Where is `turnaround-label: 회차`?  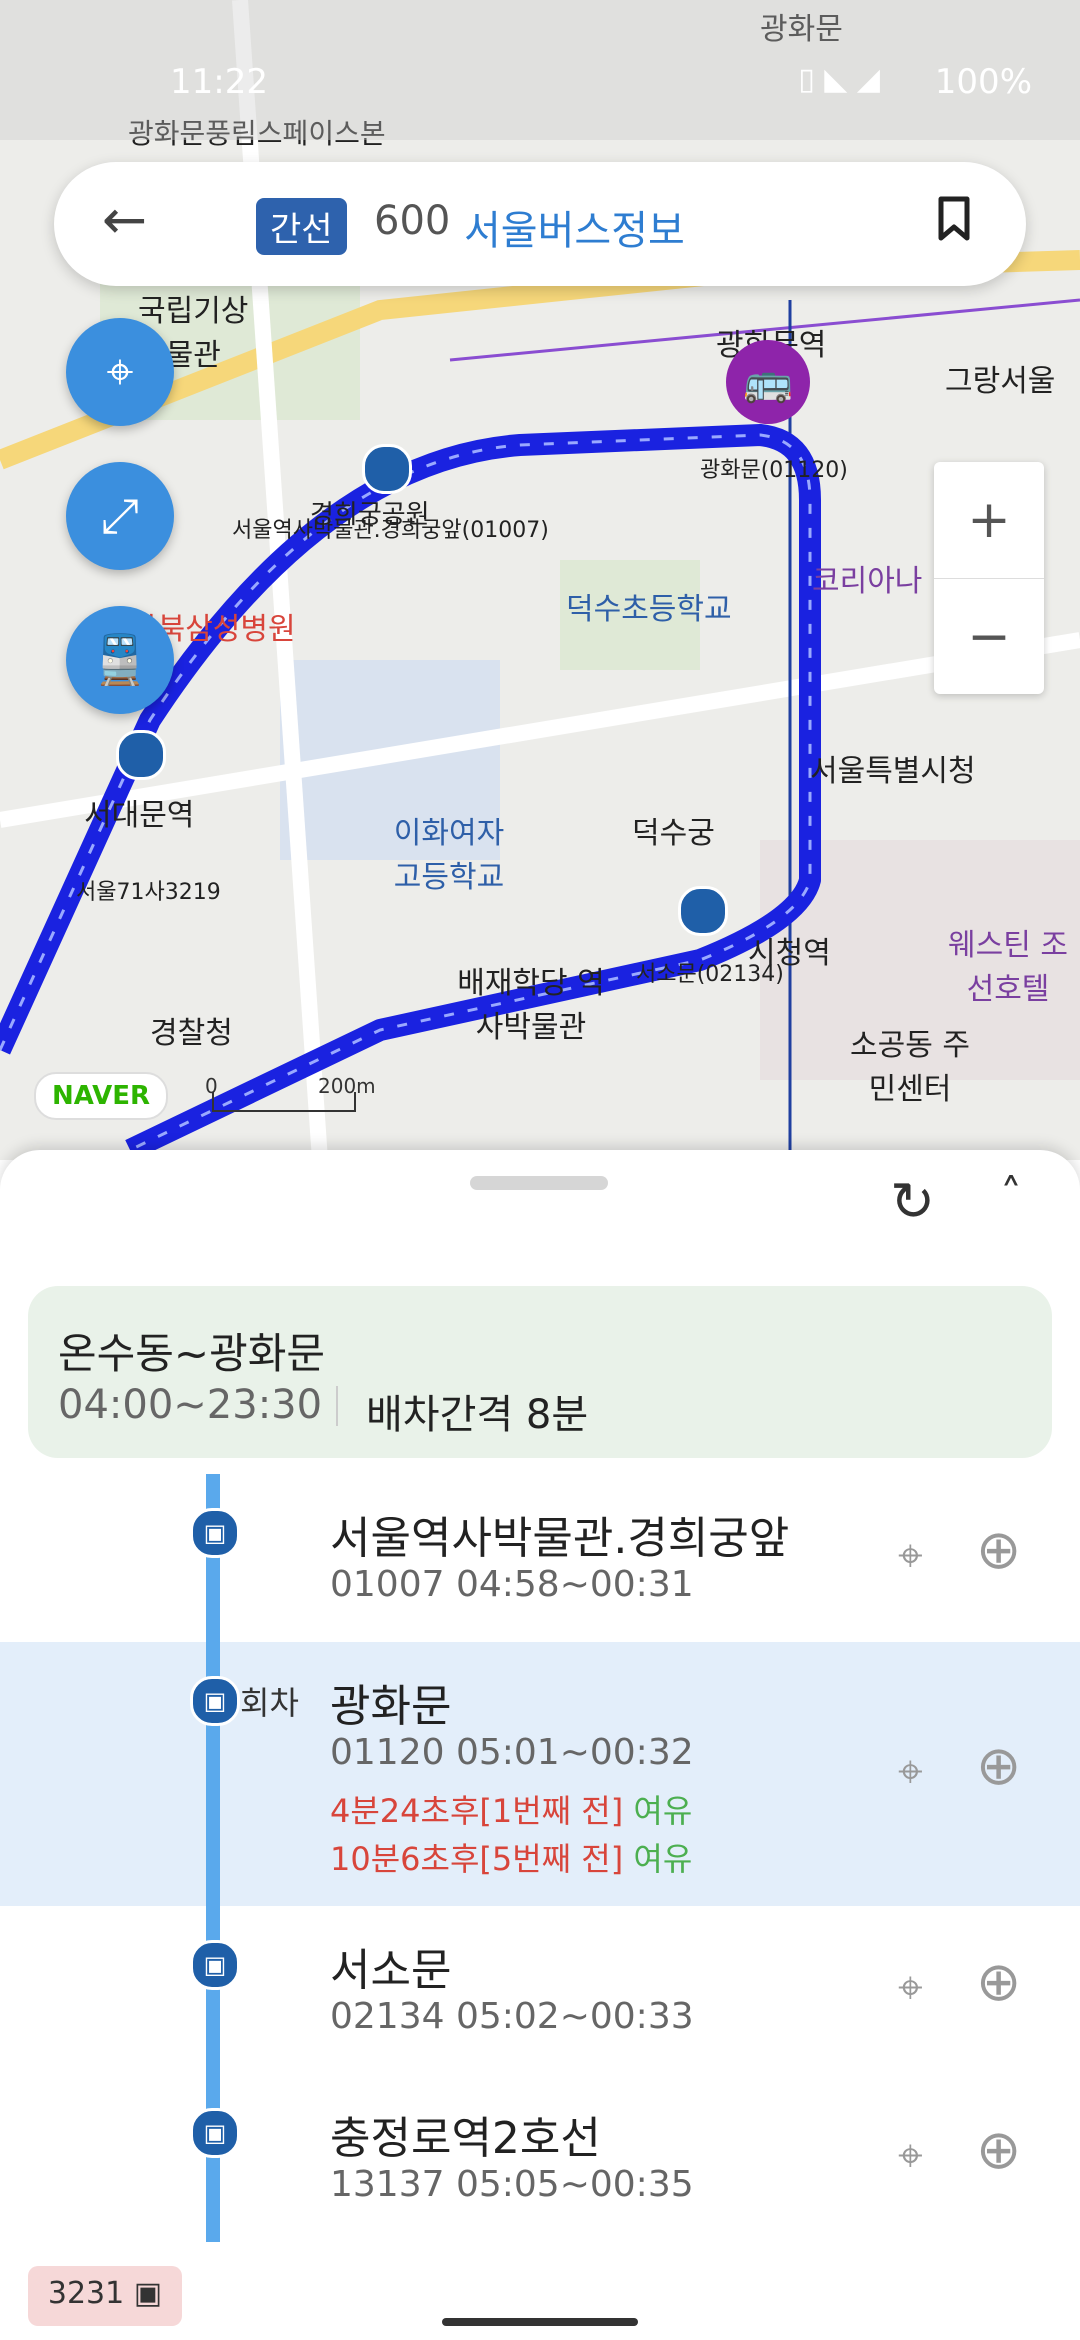
turnaround-label: 회차 is located at coordinates (269, 1703).